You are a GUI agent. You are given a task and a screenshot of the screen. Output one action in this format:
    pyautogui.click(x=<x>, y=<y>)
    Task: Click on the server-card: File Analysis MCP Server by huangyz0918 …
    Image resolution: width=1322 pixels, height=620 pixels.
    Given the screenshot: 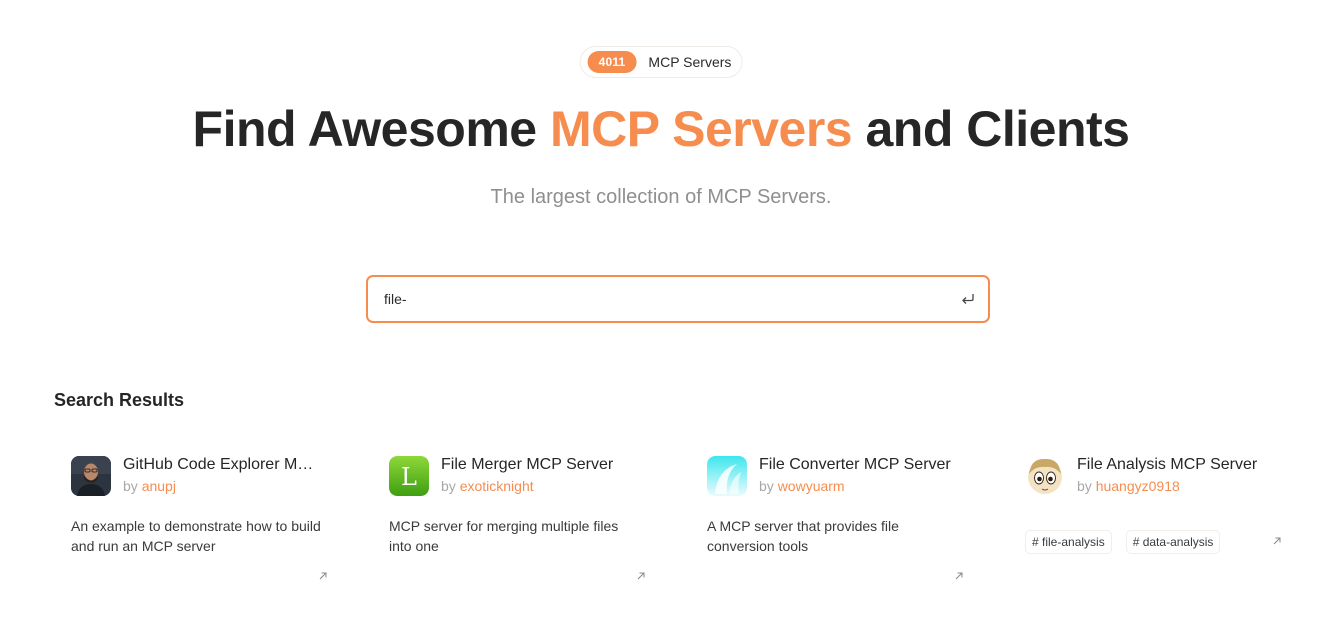 What is the action you would take?
    pyautogui.click(x=1162, y=518)
    